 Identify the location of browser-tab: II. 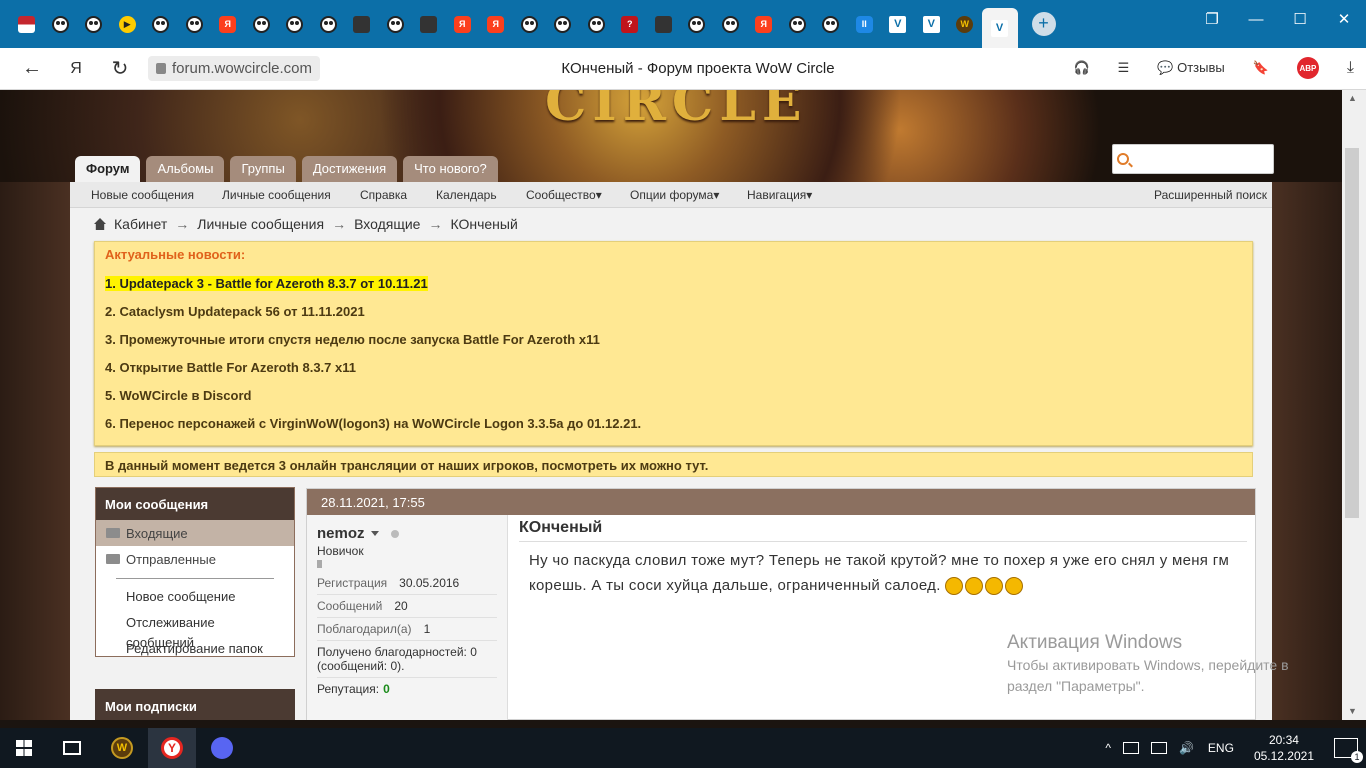
(865, 24).